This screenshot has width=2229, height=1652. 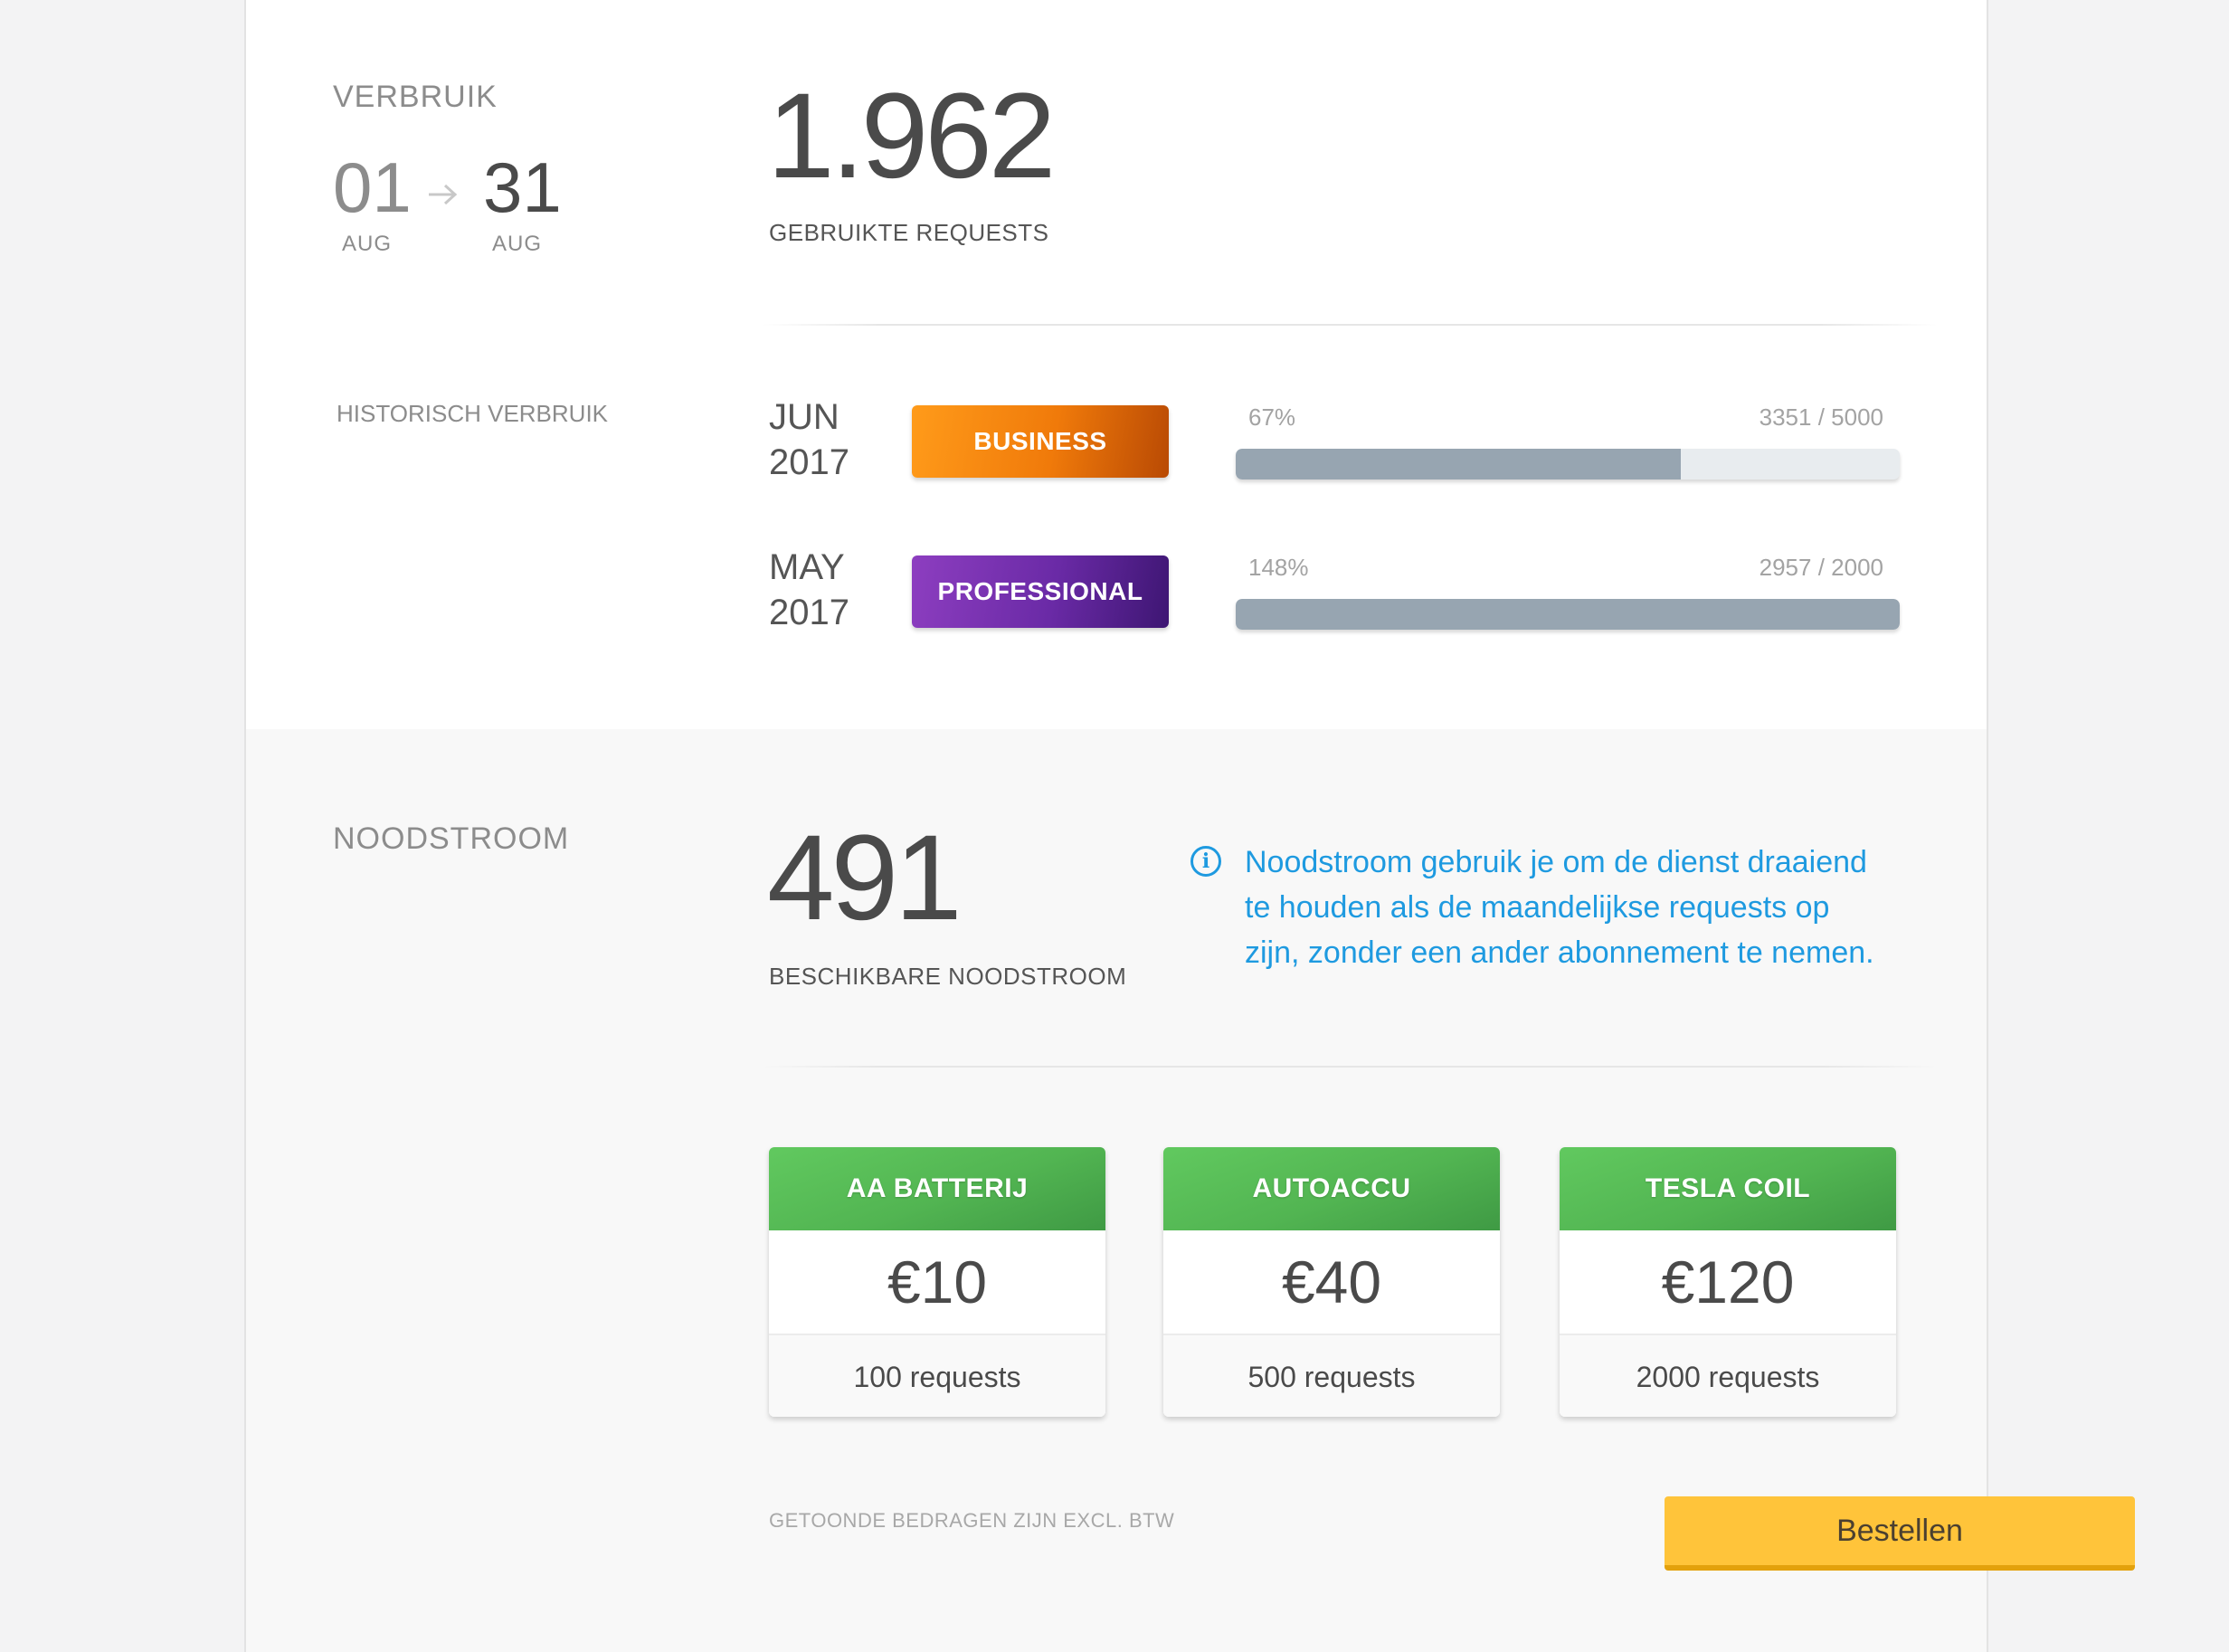 What do you see at coordinates (972, 1520) in the screenshot?
I see `vat-note: GETOONDE BEDRAGEN ZIJN EXCL. BTW` at bounding box center [972, 1520].